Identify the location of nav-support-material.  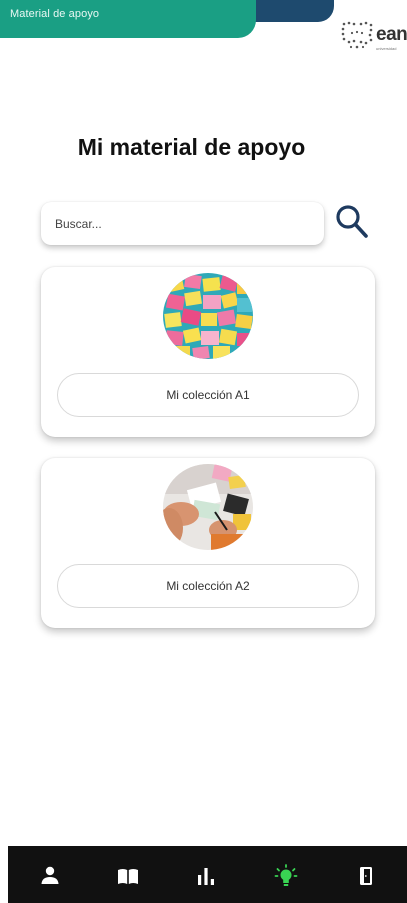
(286, 876).